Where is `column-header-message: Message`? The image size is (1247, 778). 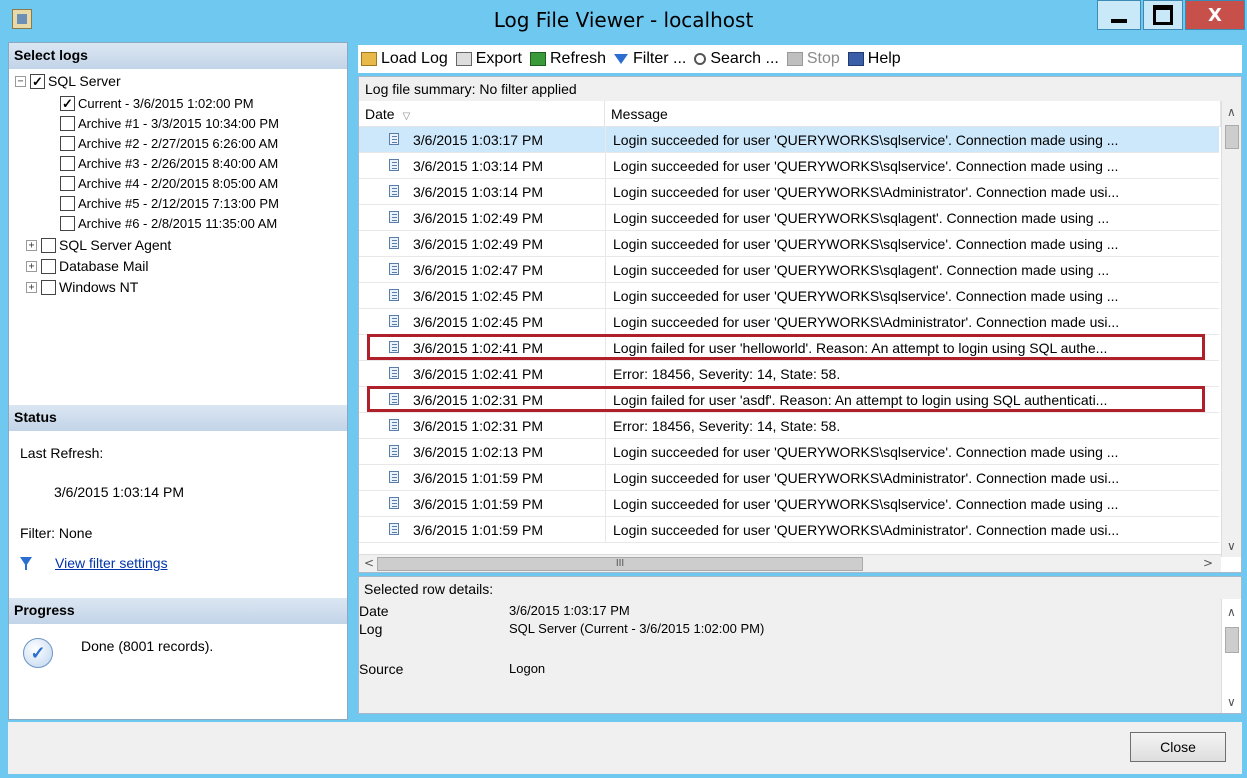 column-header-message: Message is located at coordinates (913, 114).